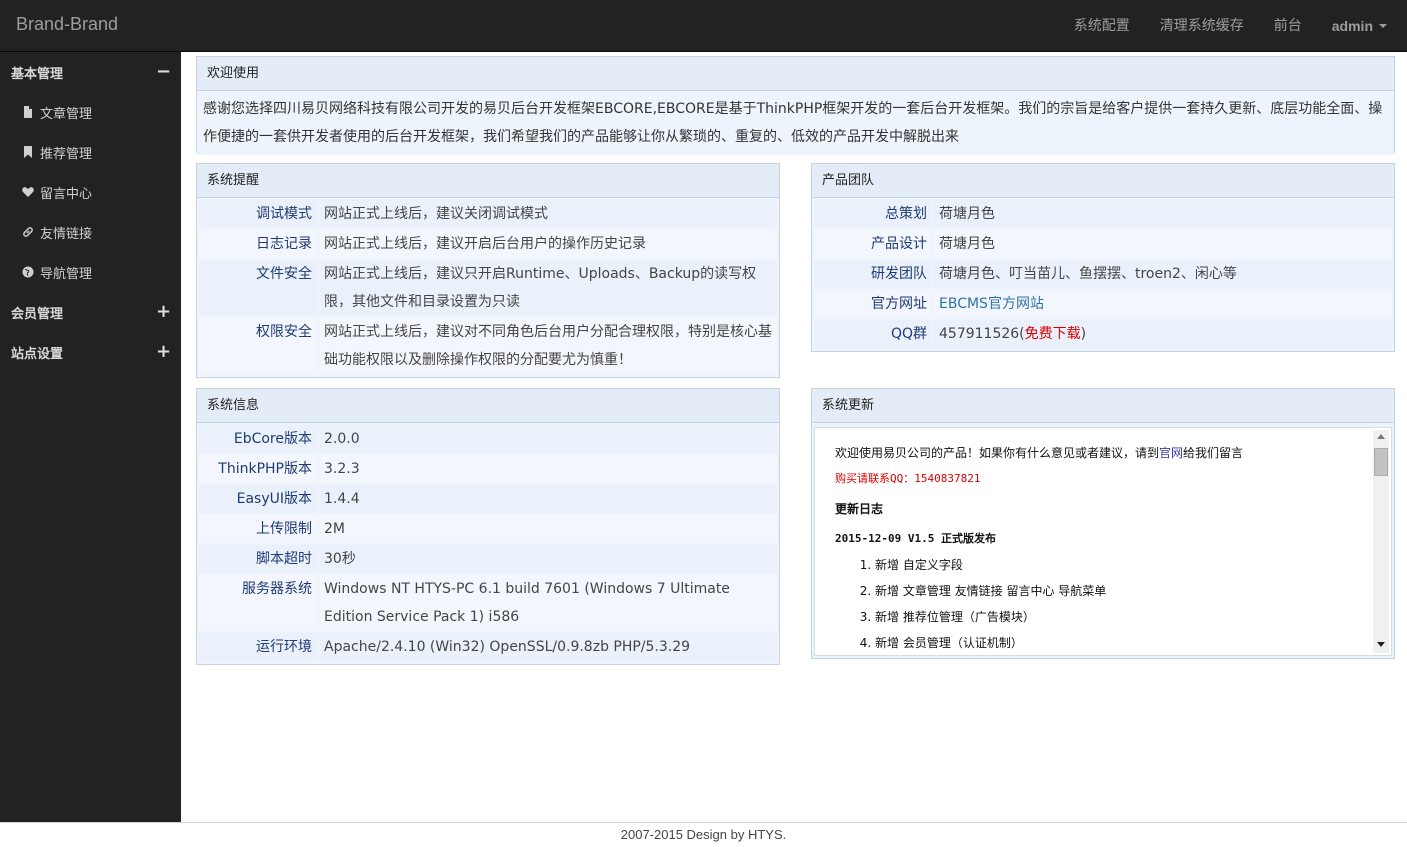 The height and width of the screenshot is (847, 1407). I want to click on row-key: ThinkPHP版本, so click(258, 469).